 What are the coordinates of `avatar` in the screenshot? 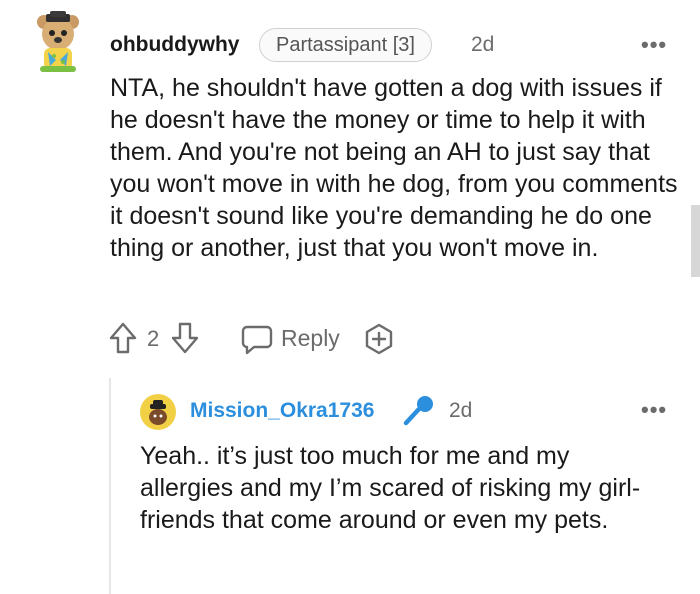 It's located at (58, 42).